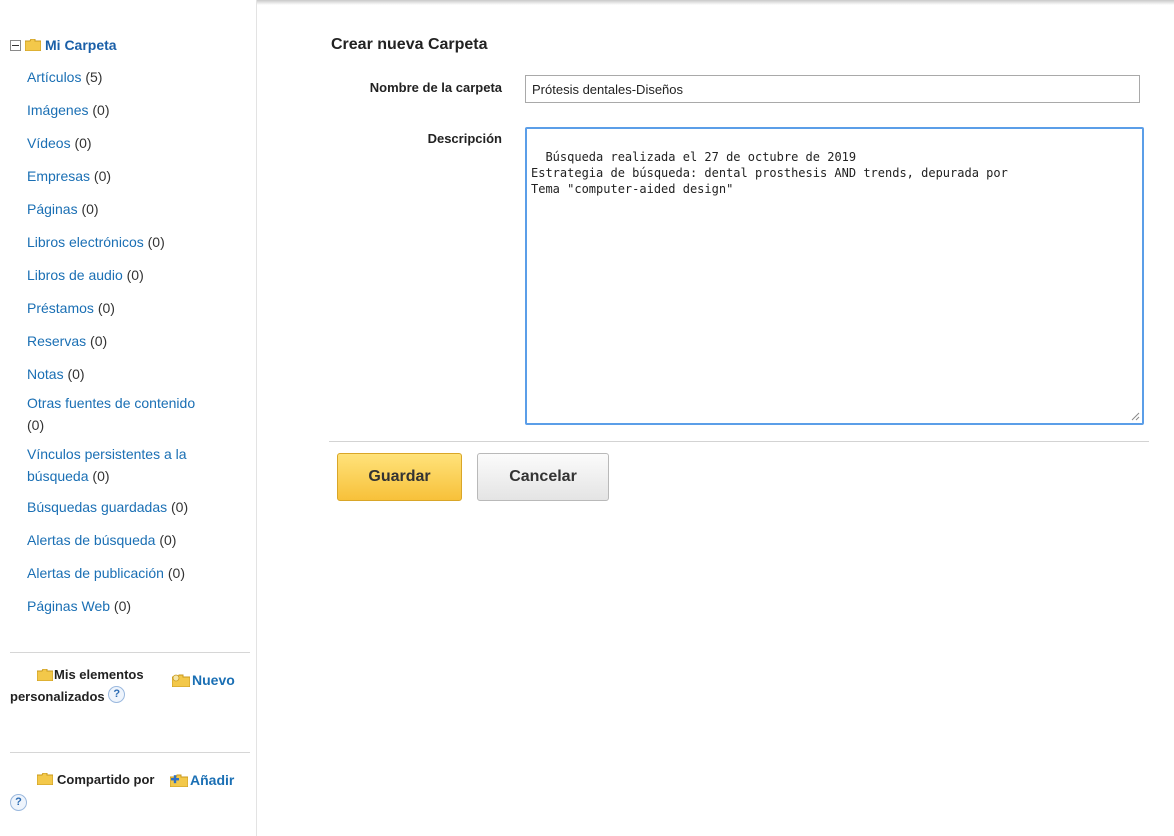 Image resolution: width=1174 pixels, height=836 pixels. What do you see at coordinates (33, 45) in the screenshot?
I see `folder-icon` at bounding box center [33, 45].